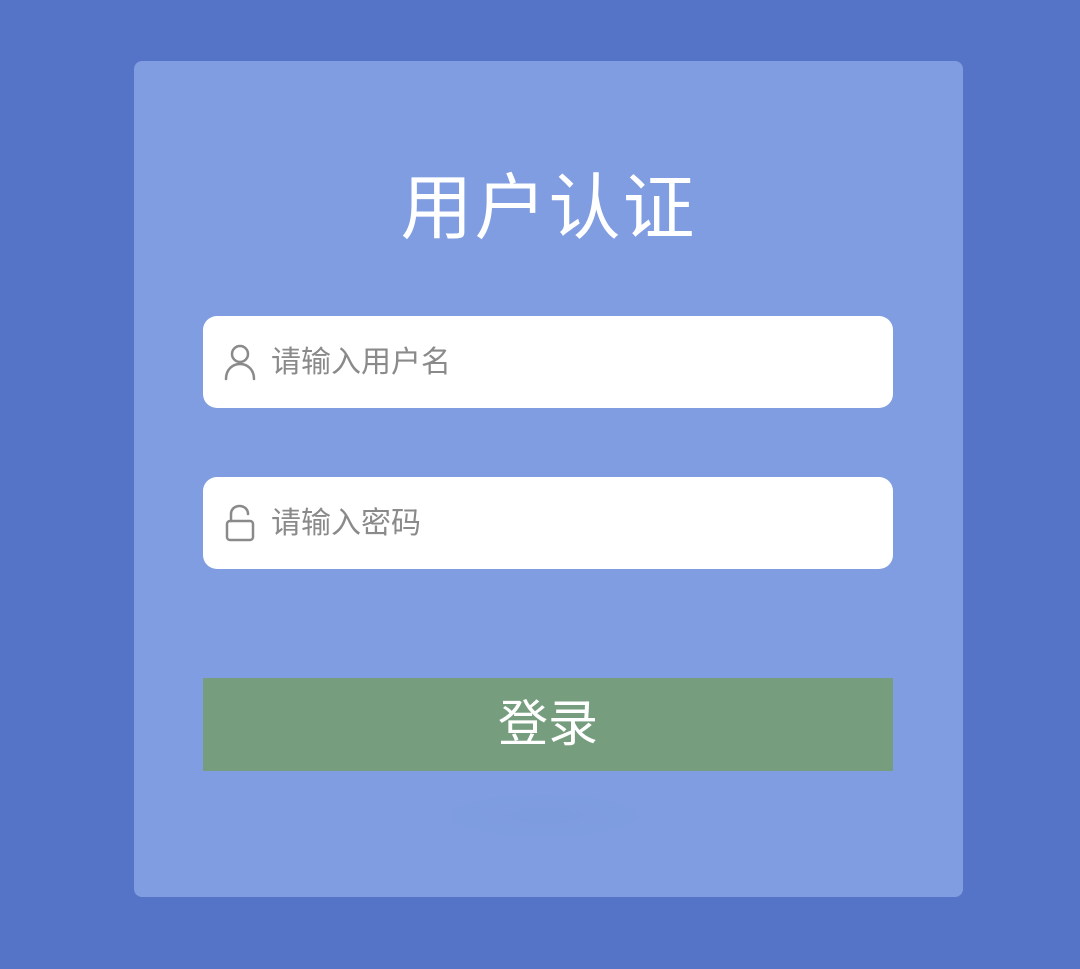 This screenshot has height=969, width=1080. What do you see at coordinates (544, 816) in the screenshot?
I see `decorative-glow` at bounding box center [544, 816].